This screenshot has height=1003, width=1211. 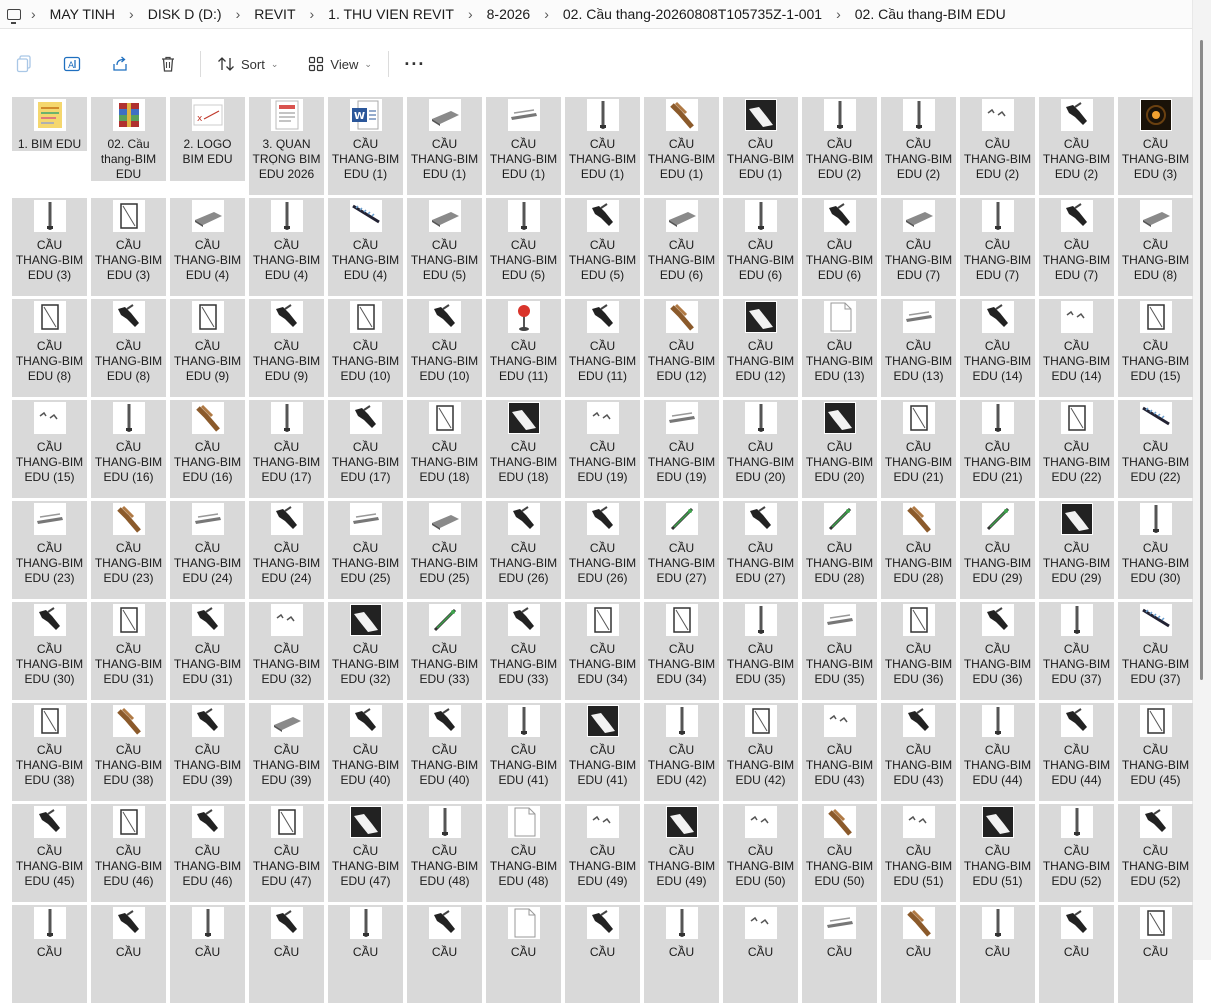 I want to click on file-item: CẦU THANG-BIM EDU (15), so click(x=49, y=449).